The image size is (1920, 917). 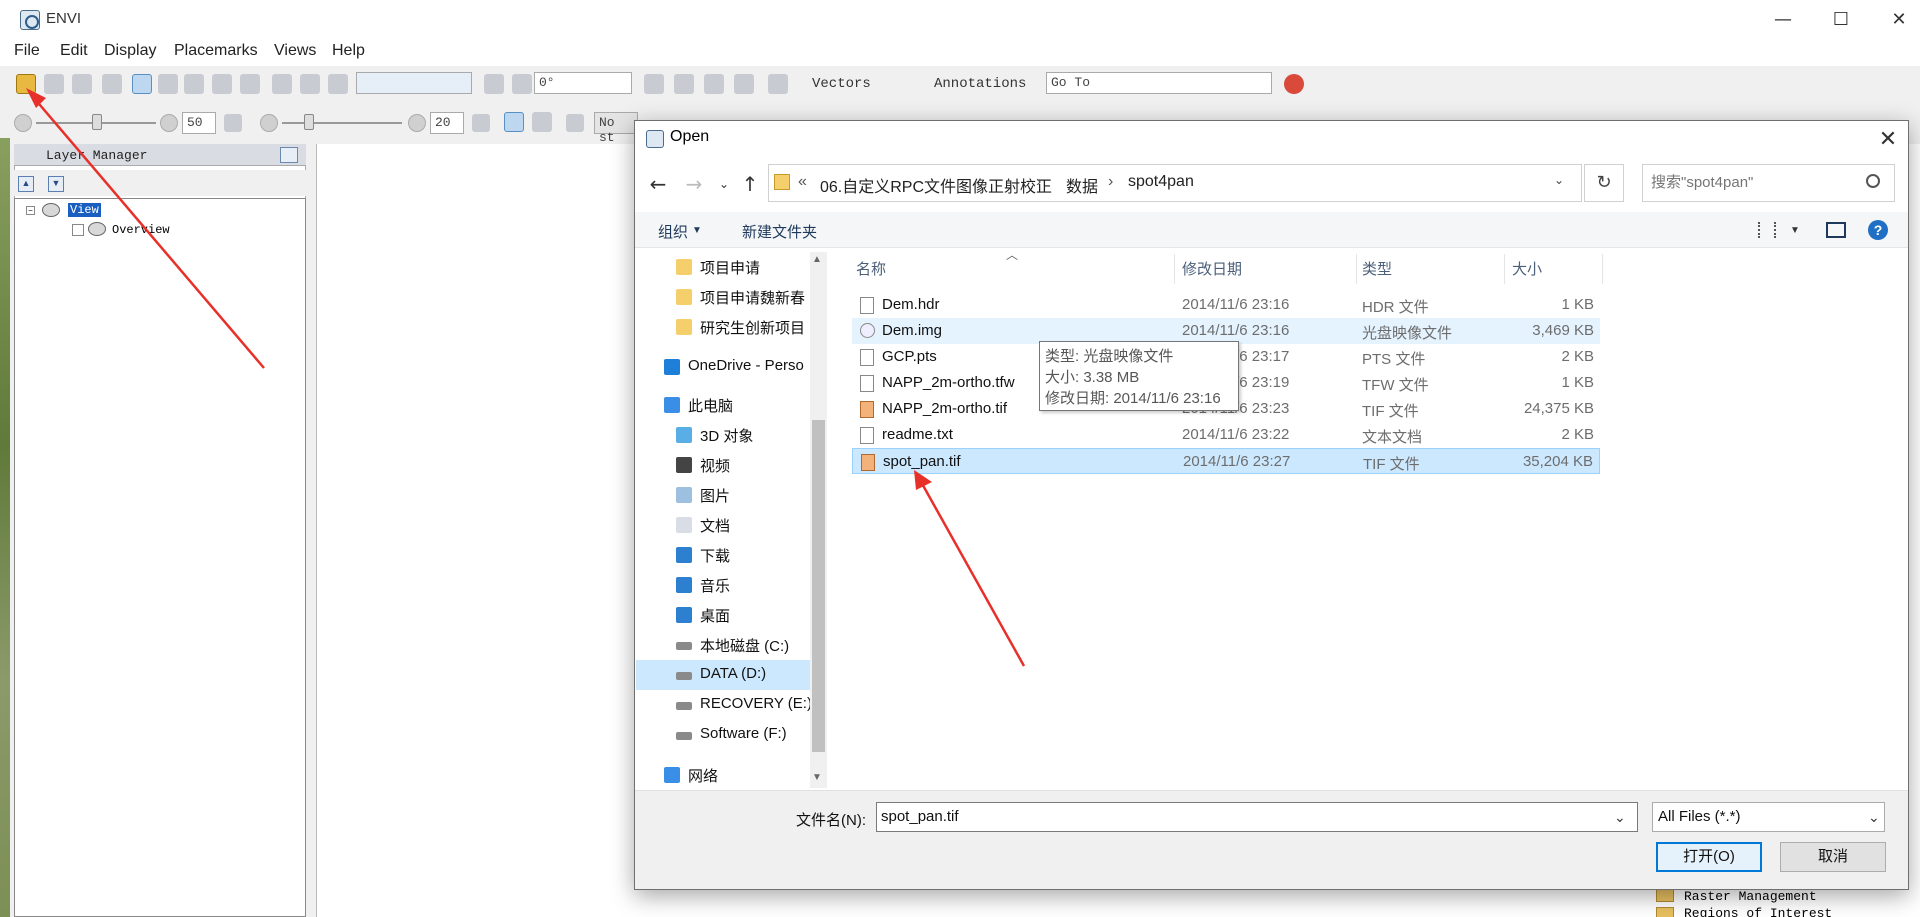 What do you see at coordinates (1294, 84) in the screenshot?
I see `exit-icon` at bounding box center [1294, 84].